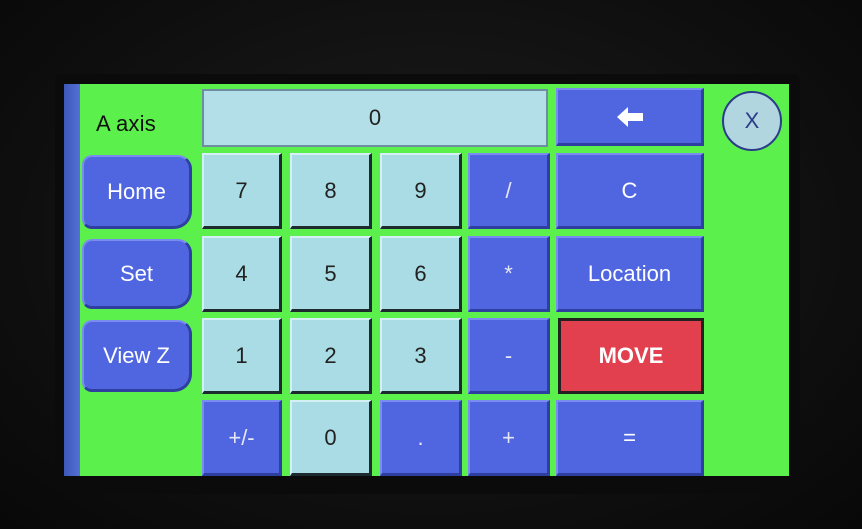 Image resolution: width=862 pixels, height=529 pixels. I want to click on view-z-button: View Z, so click(137, 356).